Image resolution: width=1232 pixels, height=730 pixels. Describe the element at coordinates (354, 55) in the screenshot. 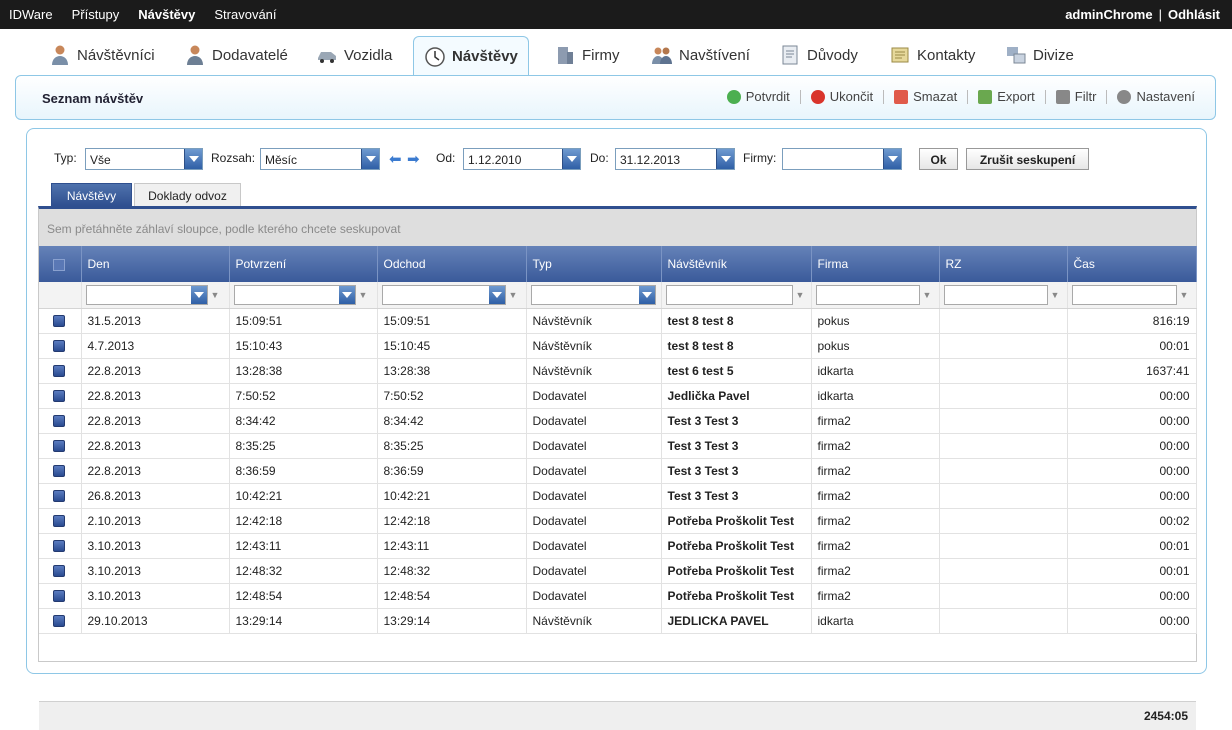

I see `tab-vozidla: Vozidla` at that location.